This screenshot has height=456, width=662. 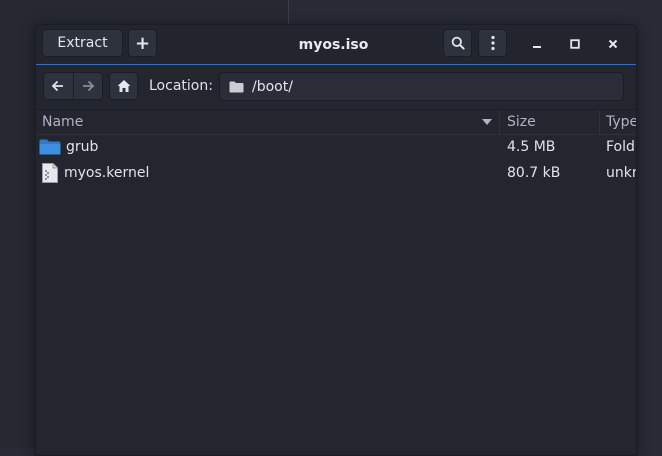 I want to click on search-icon, so click(x=458, y=43).